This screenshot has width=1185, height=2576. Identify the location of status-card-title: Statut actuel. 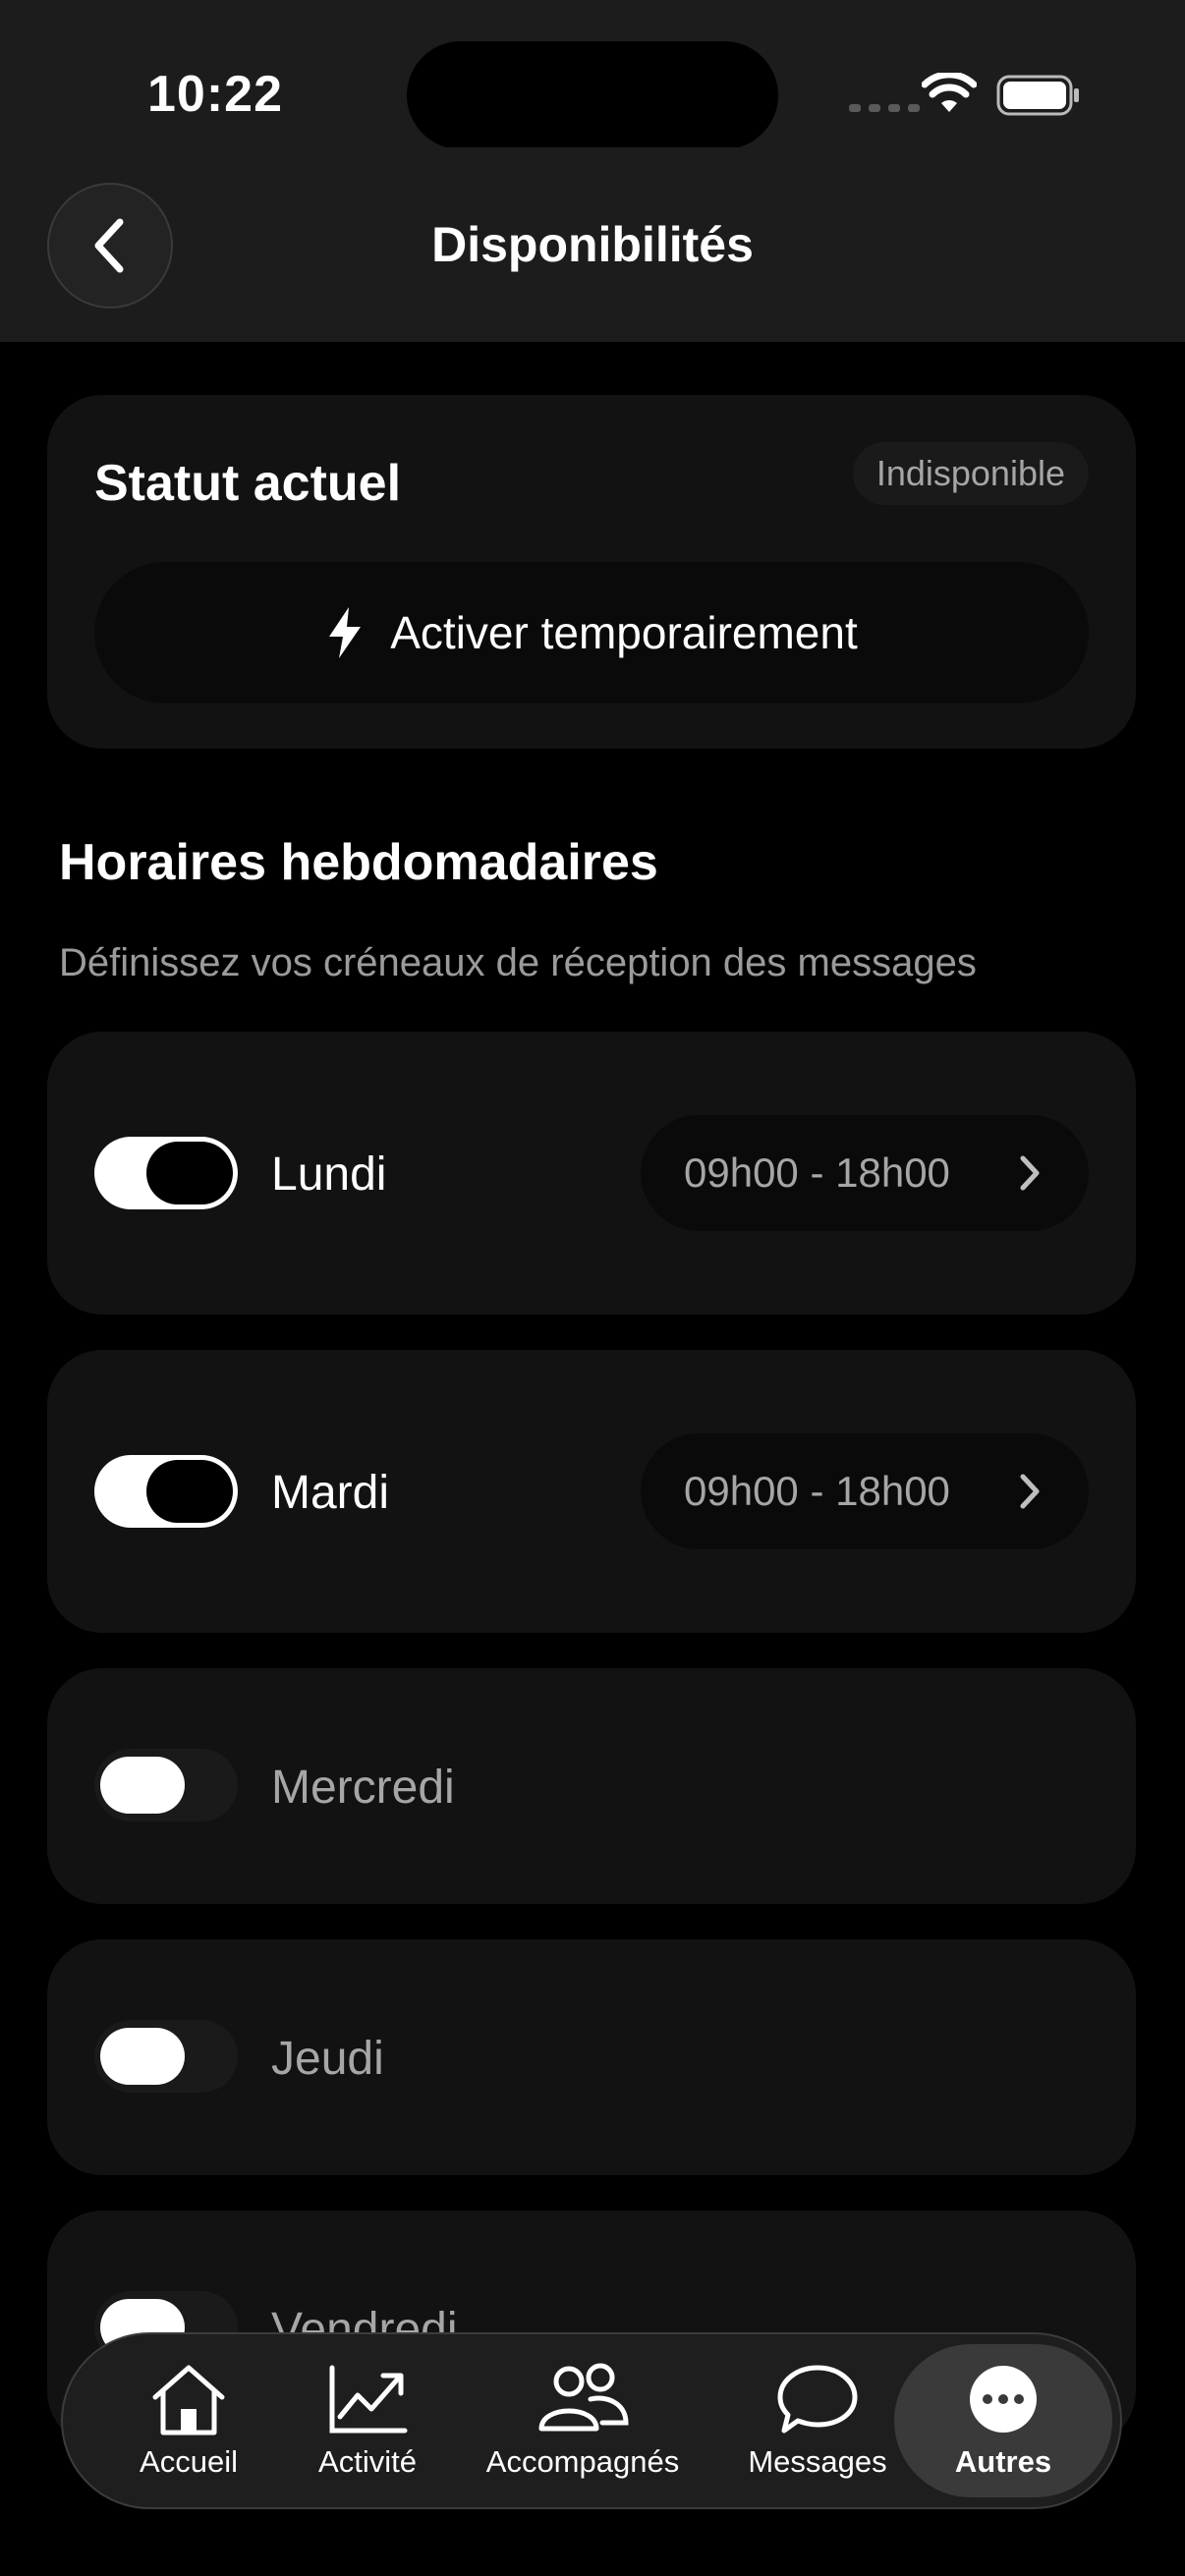
(248, 483).